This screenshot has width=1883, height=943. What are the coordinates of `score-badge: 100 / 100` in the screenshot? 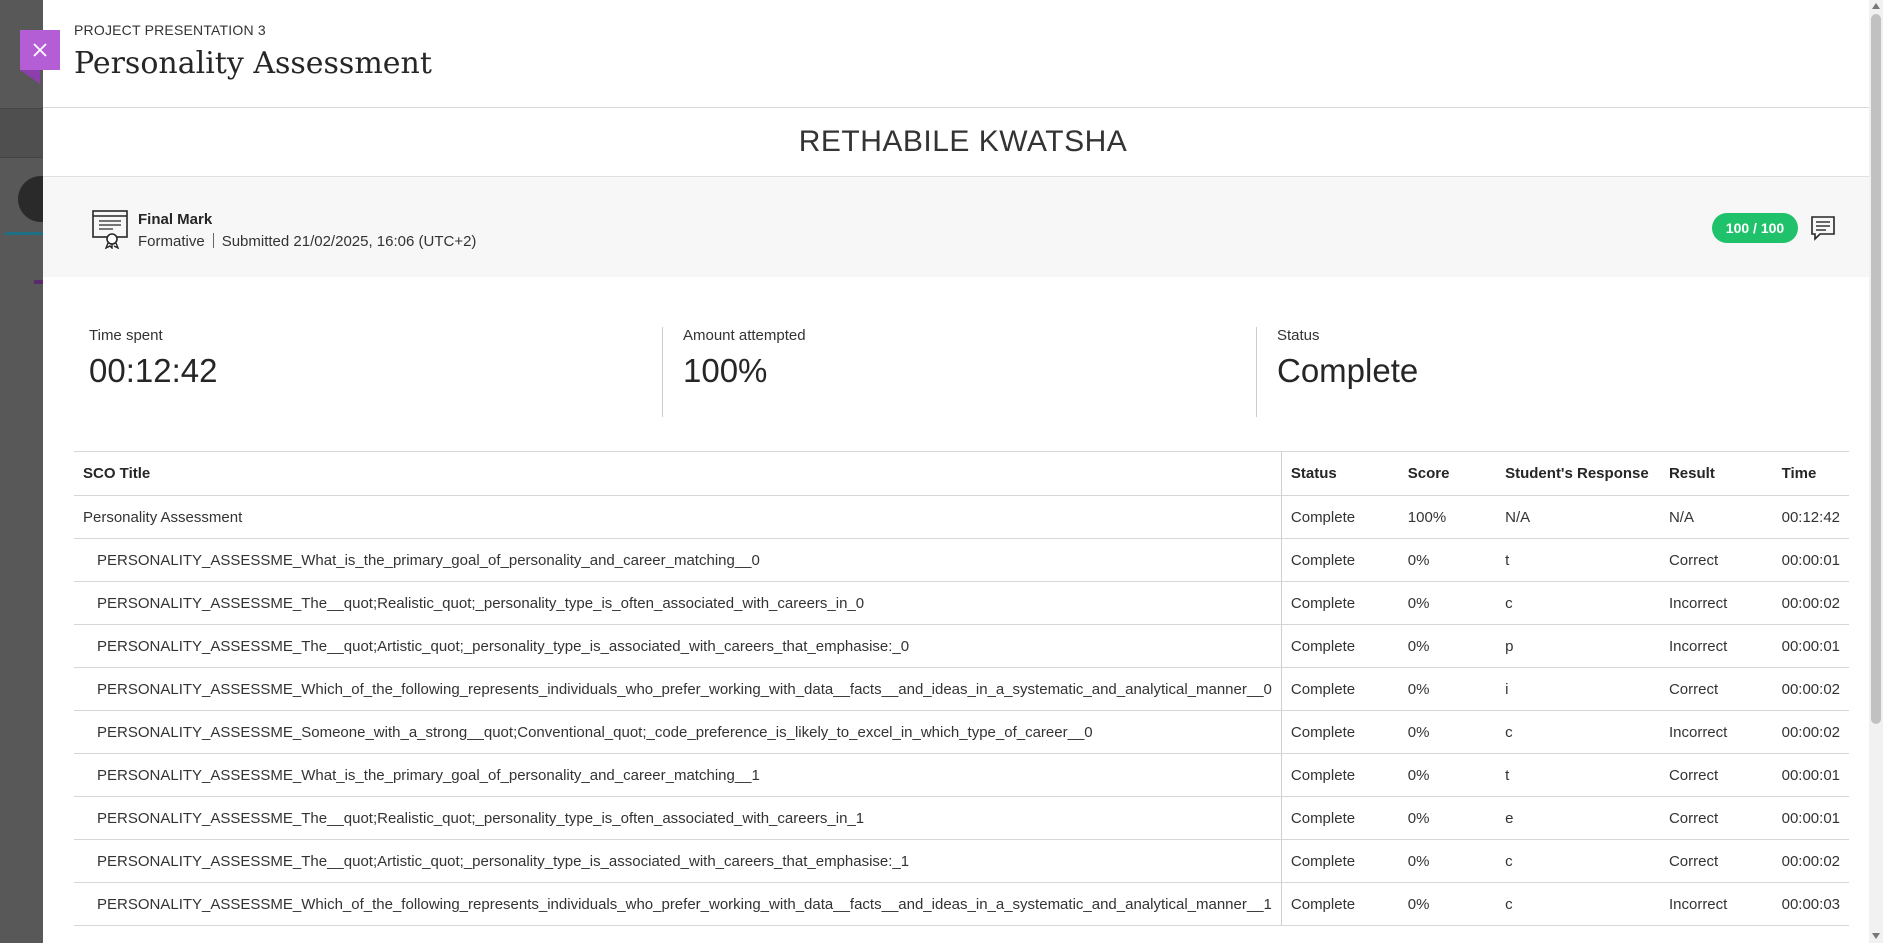 It's located at (1755, 228).